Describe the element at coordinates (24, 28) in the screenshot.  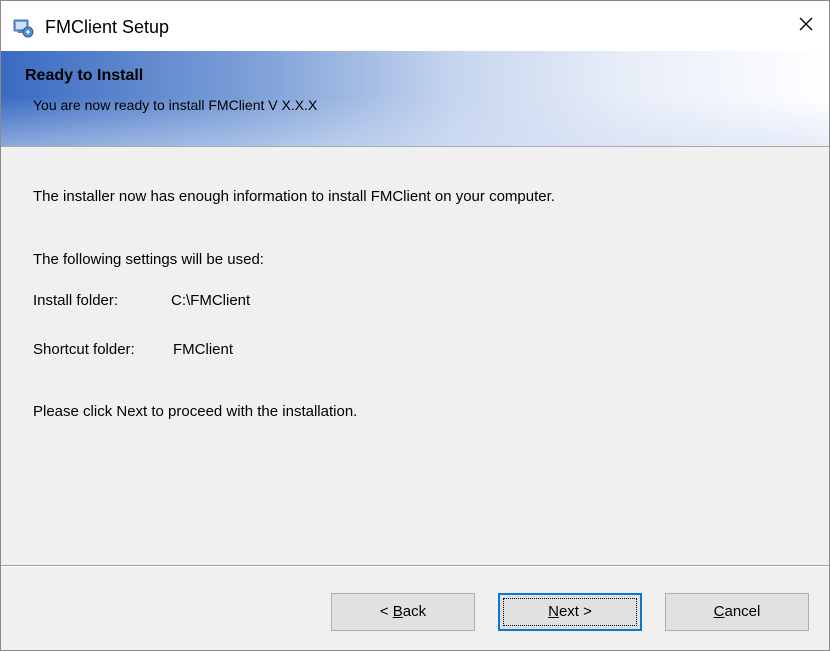
I see `installer-package-icon` at that location.